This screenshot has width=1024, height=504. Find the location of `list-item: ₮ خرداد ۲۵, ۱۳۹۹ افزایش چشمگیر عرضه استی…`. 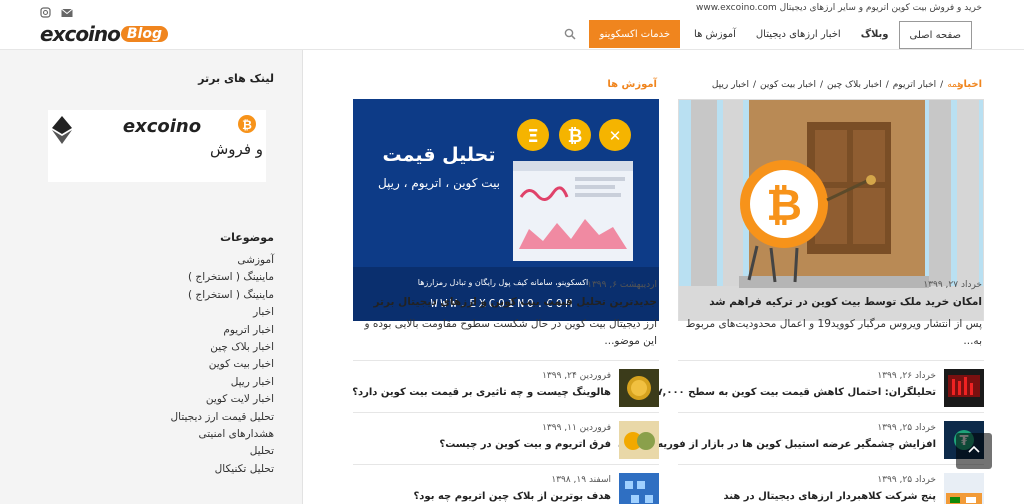

list-item: ₮ خرداد ۲۵, ۱۳۹۹ افزایش چشمگیر عرضه استی… is located at coordinates (801, 438).